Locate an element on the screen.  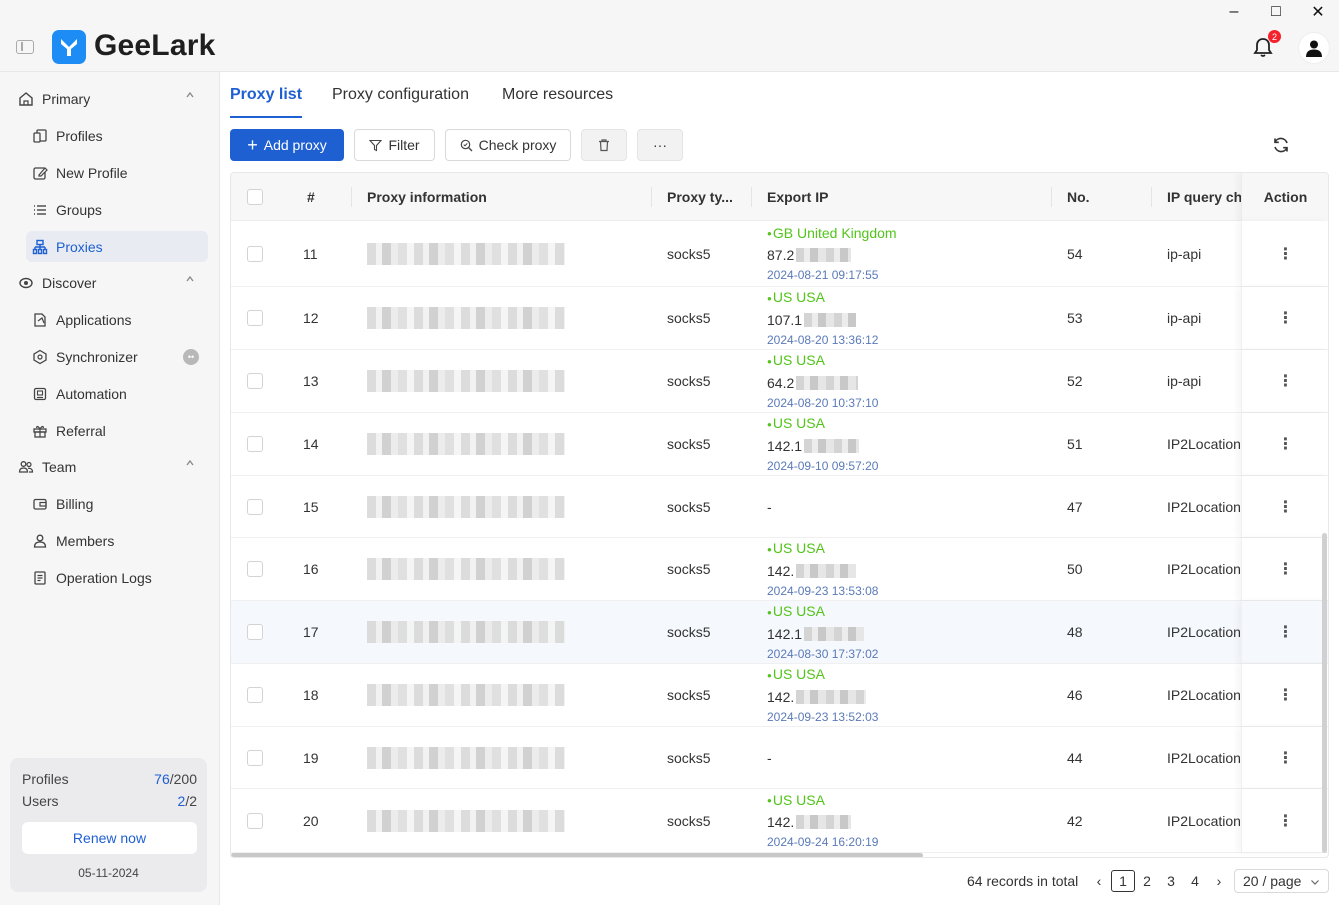
sidebar-group-discover: Discover is located at coordinates (109, 283).